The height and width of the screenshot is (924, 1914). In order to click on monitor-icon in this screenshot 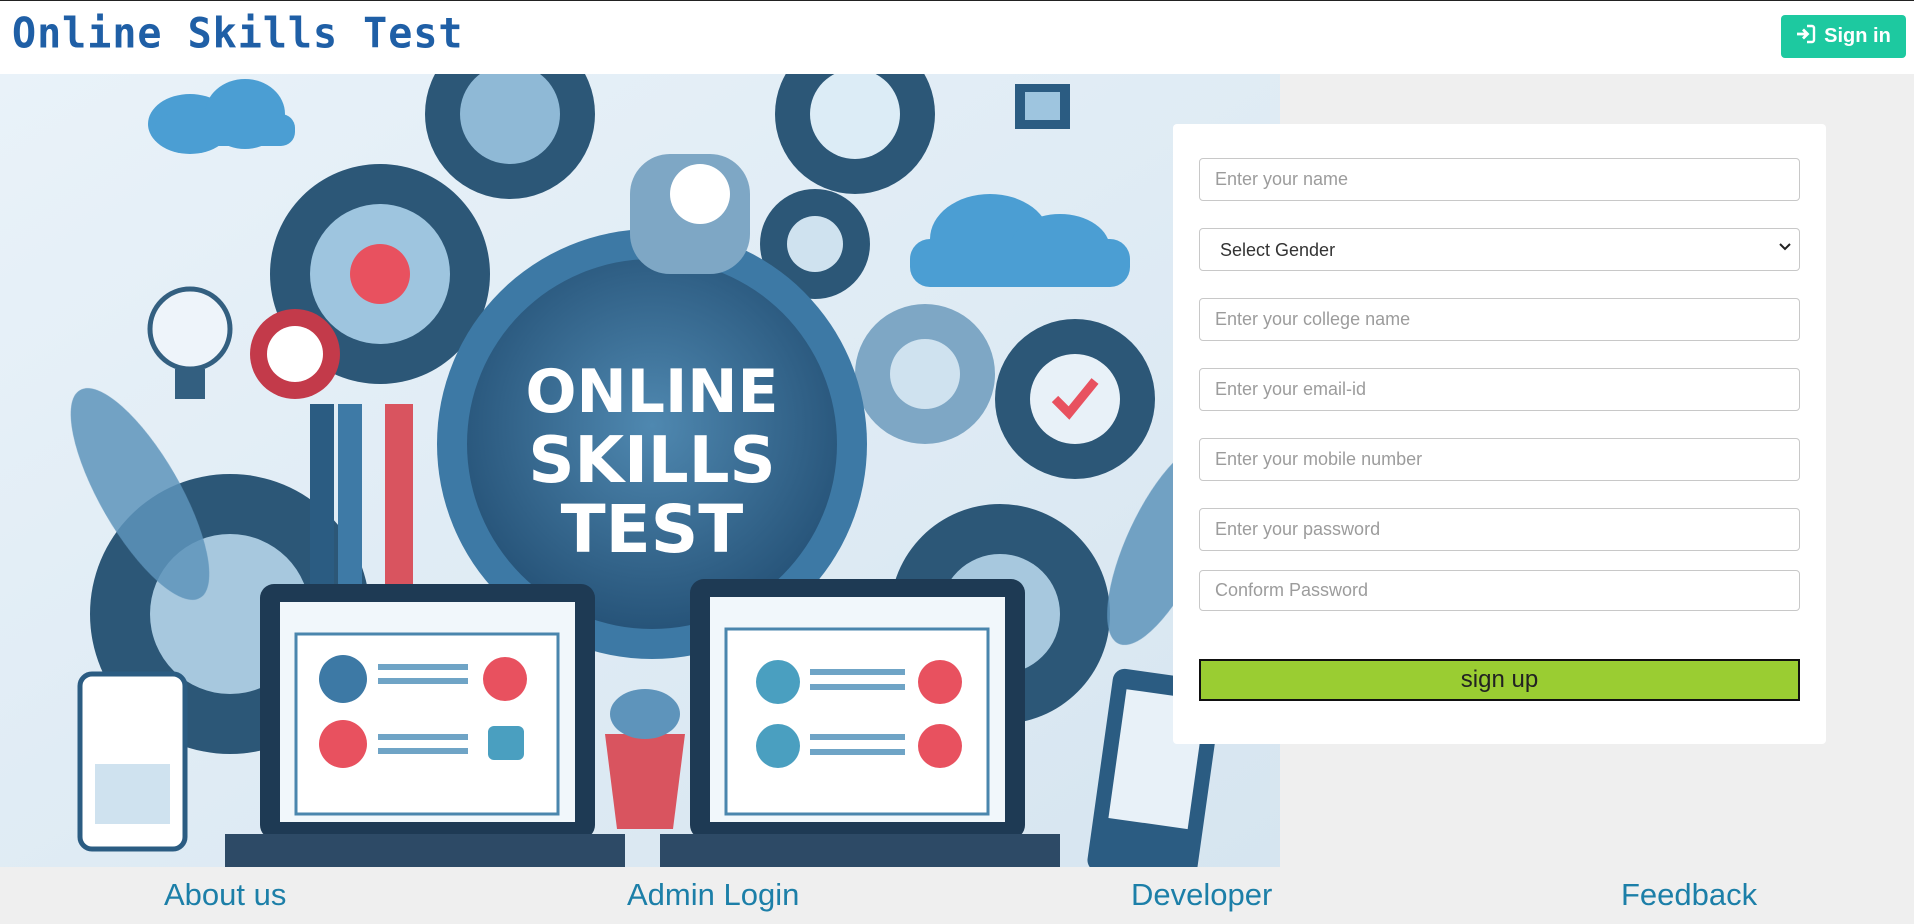, I will do `click(1042, 106)`.